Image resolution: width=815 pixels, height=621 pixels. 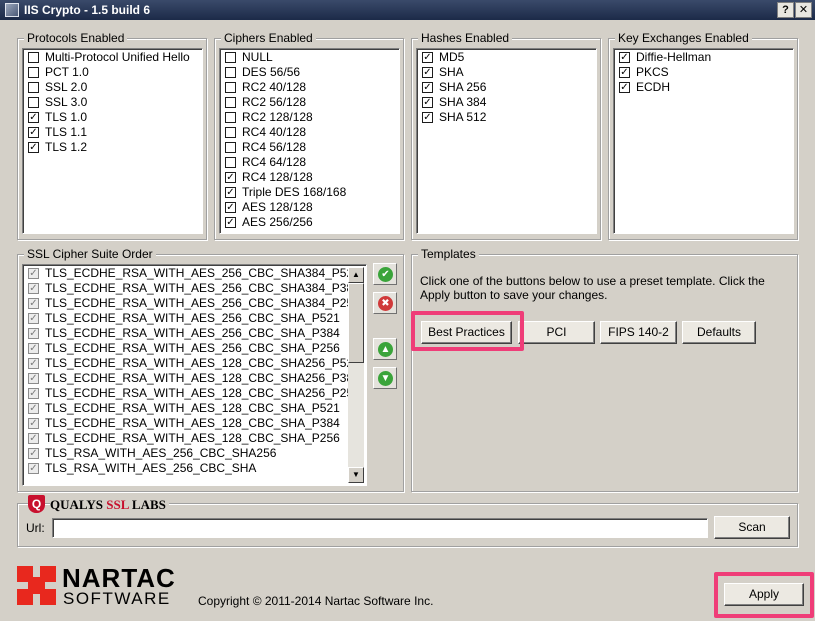 I want to click on checkbox-item: ✓ Triple DES 168/168, so click(x=309, y=192).